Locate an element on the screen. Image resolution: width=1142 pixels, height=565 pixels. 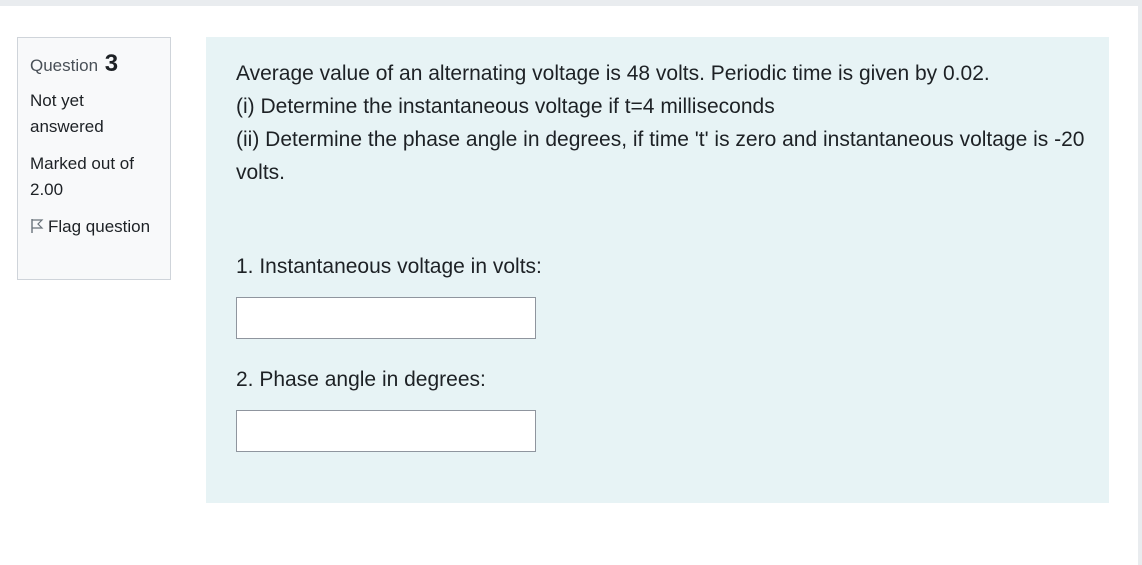
right-border is located at coordinates (1140, 282).